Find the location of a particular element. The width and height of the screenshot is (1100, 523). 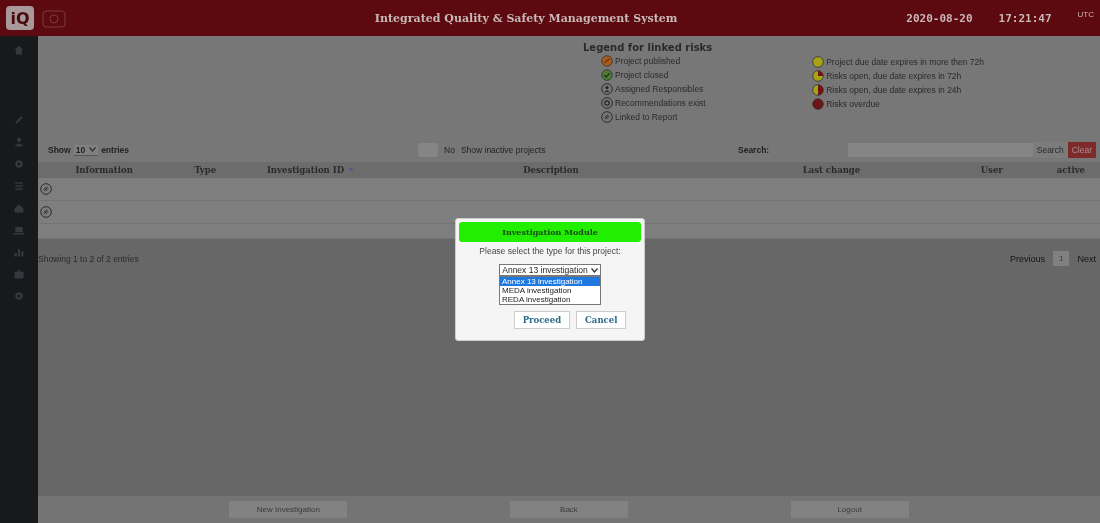

time-text: 17:21:47 is located at coordinates (1025, 18).